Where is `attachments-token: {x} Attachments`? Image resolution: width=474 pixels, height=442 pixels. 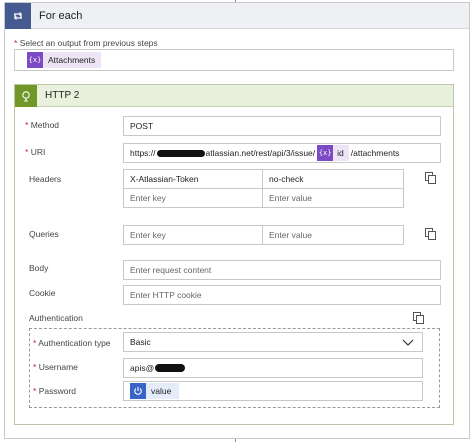
attachments-token: {x} Attachments is located at coordinates (64, 60).